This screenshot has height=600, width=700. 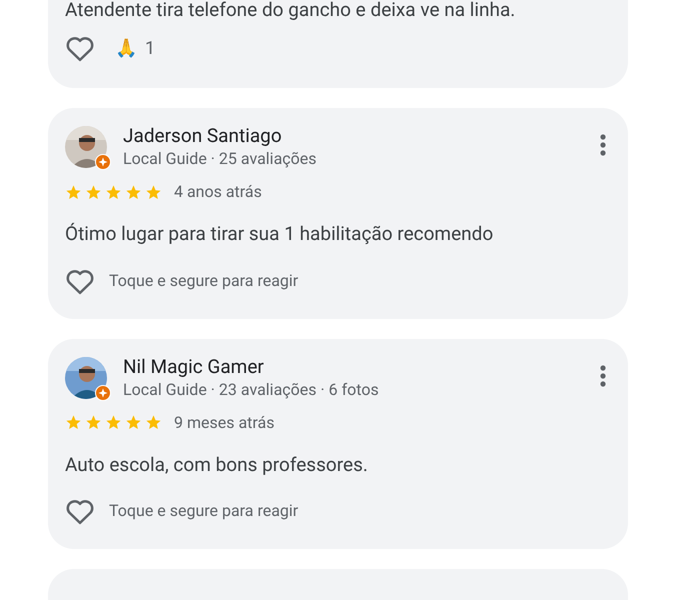 What do you see at coordinates (361, 366) in the screenshot?
I see `reviewer-name: Nil Magic Gamer` at bounding box center [361, 366].